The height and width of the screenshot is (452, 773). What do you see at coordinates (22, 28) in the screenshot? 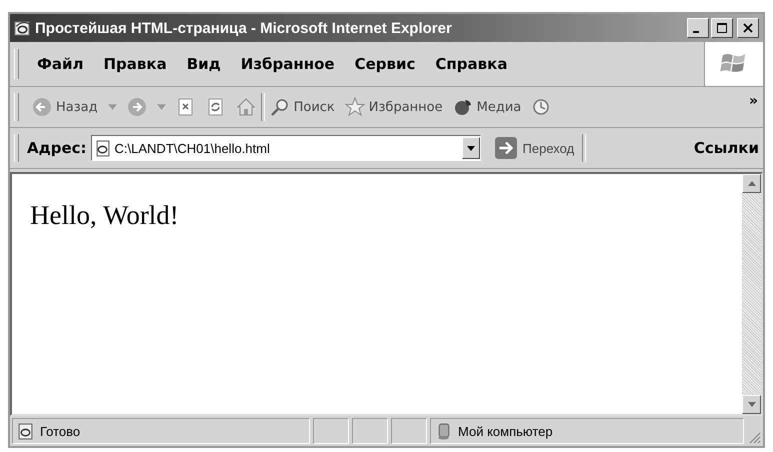
I see `browser-icon` at bounding box center [22, 28].